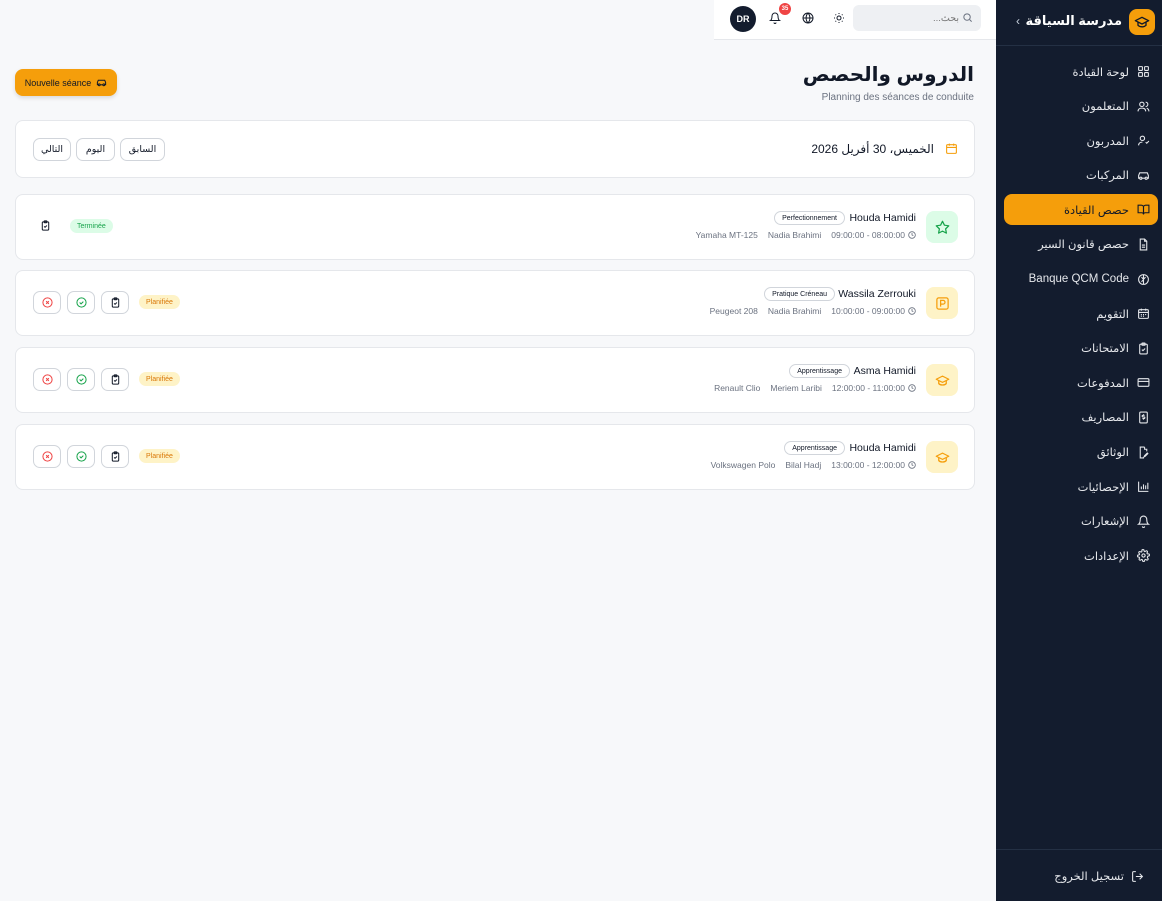  Describe the element at coordinates (808, 18) in the screenshot. I see `language-button` at that location.